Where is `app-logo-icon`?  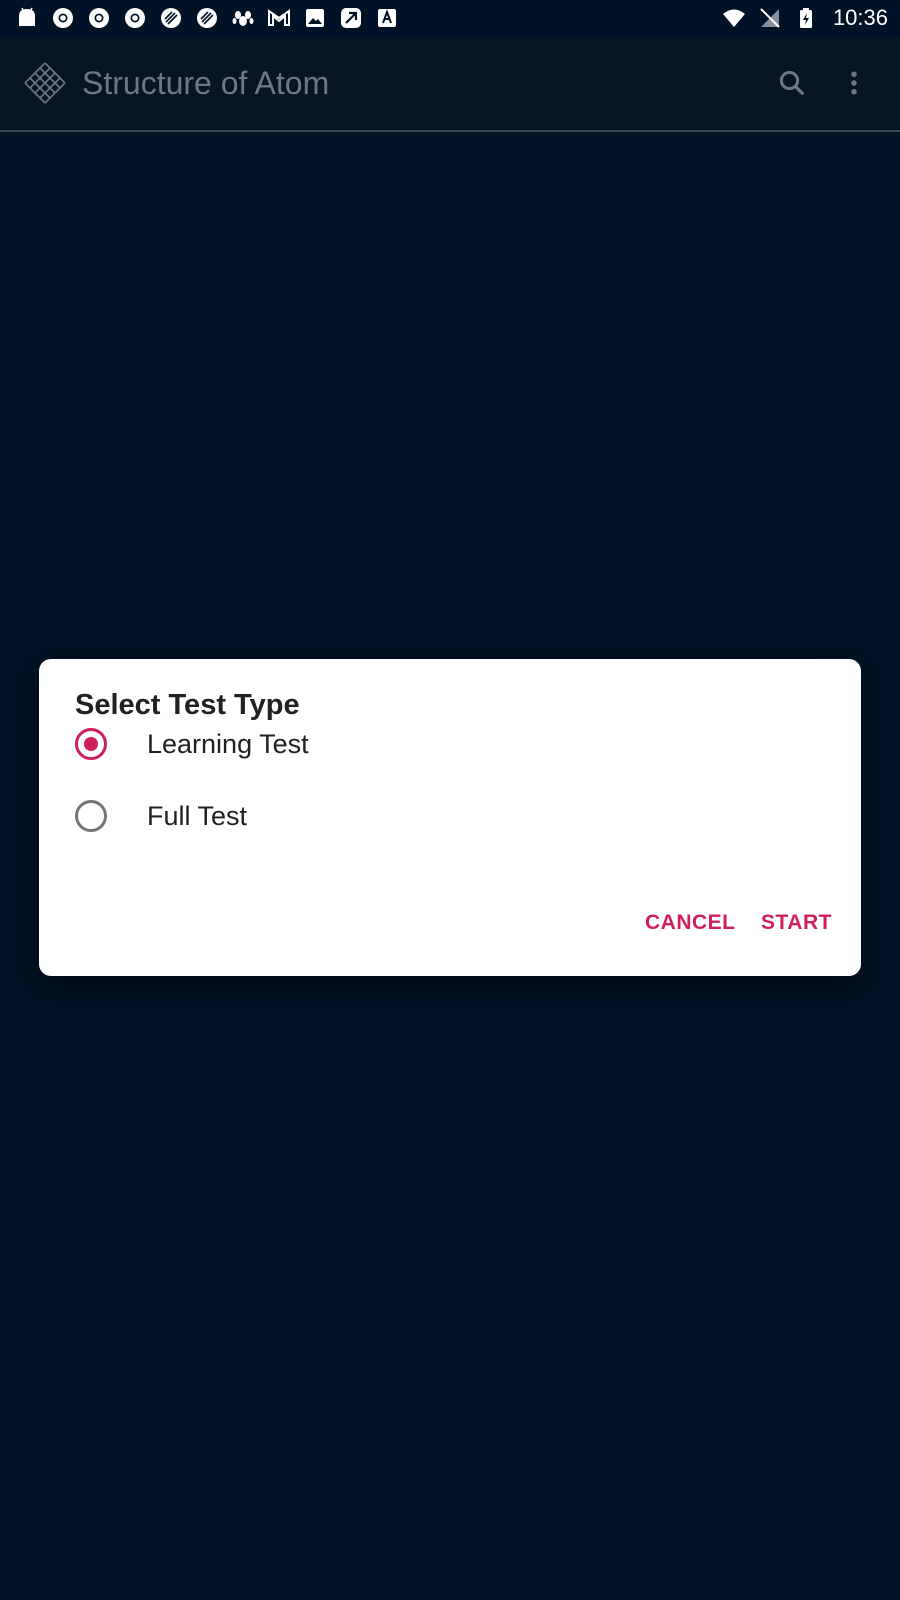 app-logo-icon is located at coordinates (45, 83).